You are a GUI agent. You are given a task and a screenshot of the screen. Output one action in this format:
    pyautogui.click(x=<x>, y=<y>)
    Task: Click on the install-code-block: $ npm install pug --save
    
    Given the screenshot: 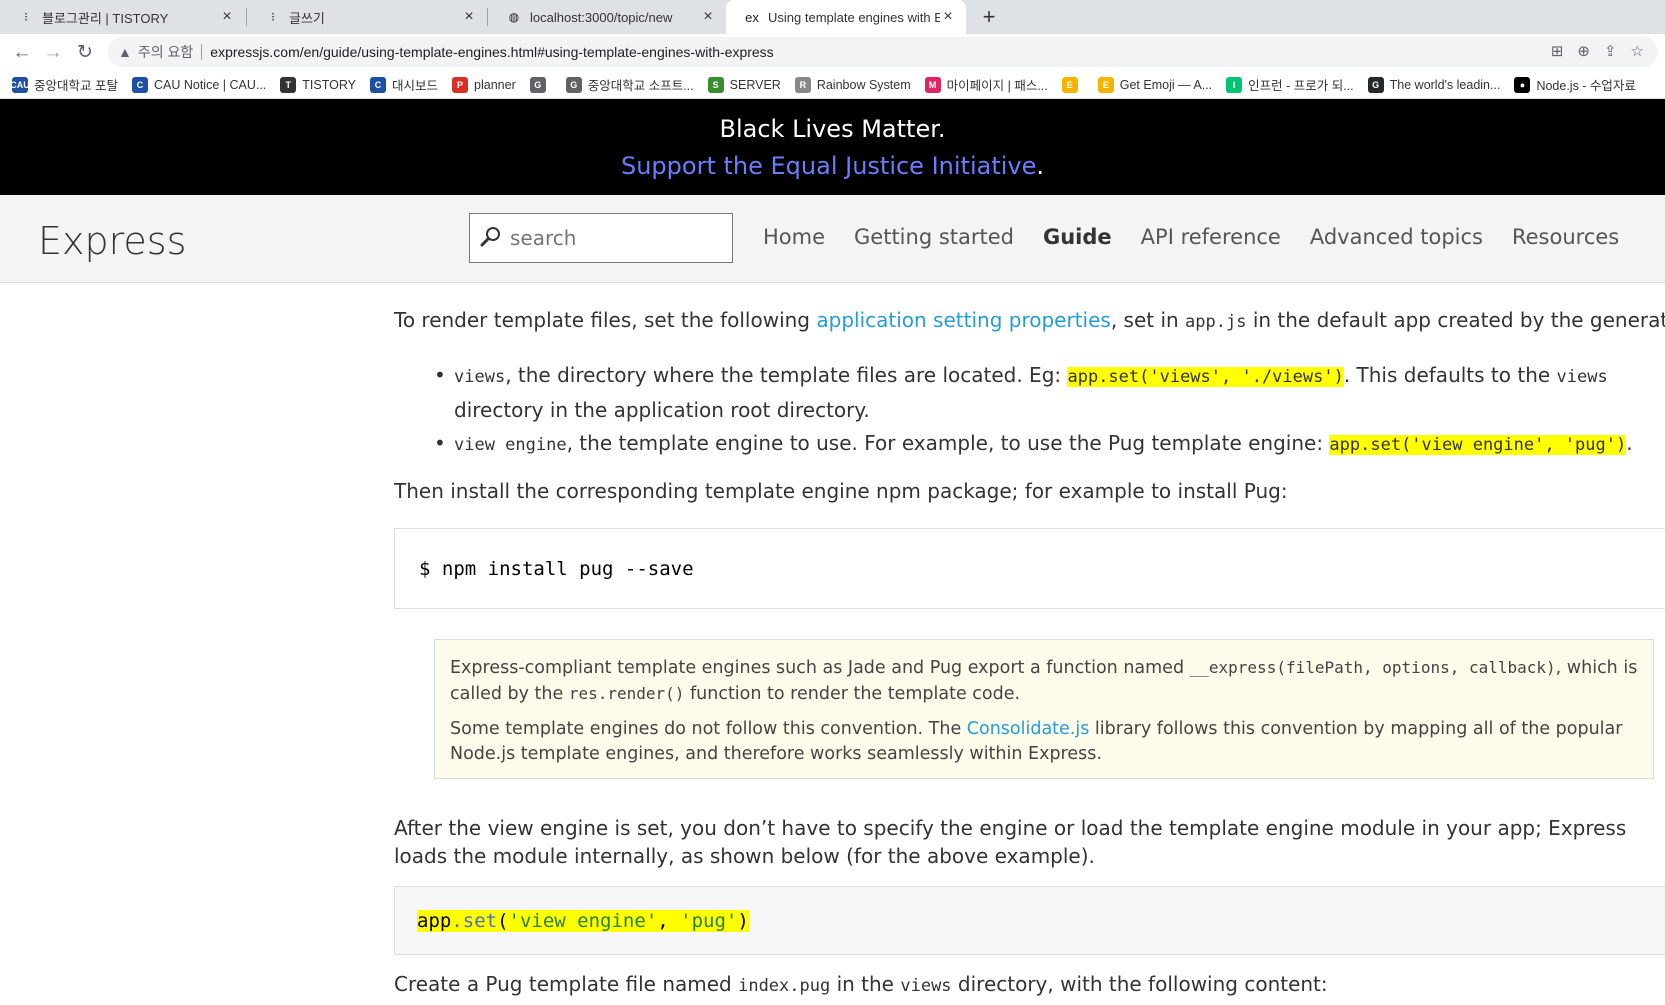 What is the action you would take?
    pyautogui.click(x=1029, y=568)
    